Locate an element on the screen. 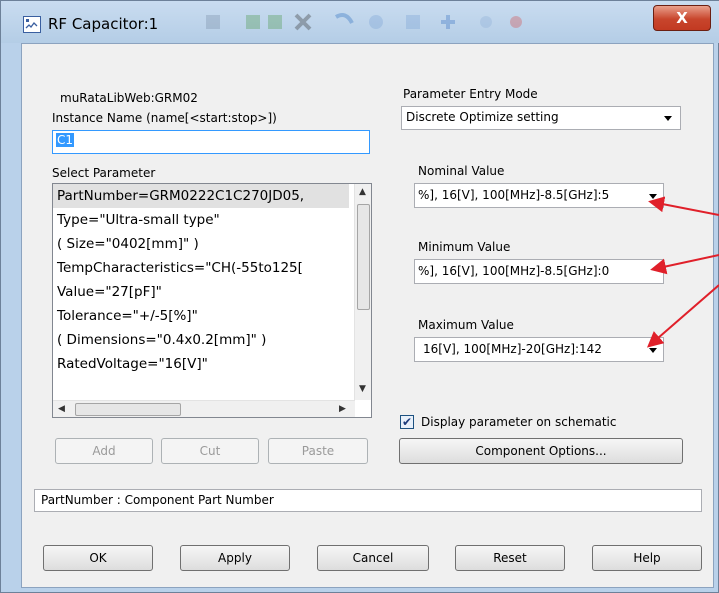 The image size is (719, 593). cancel-button: Cancel is located at coordinates (373, 558).